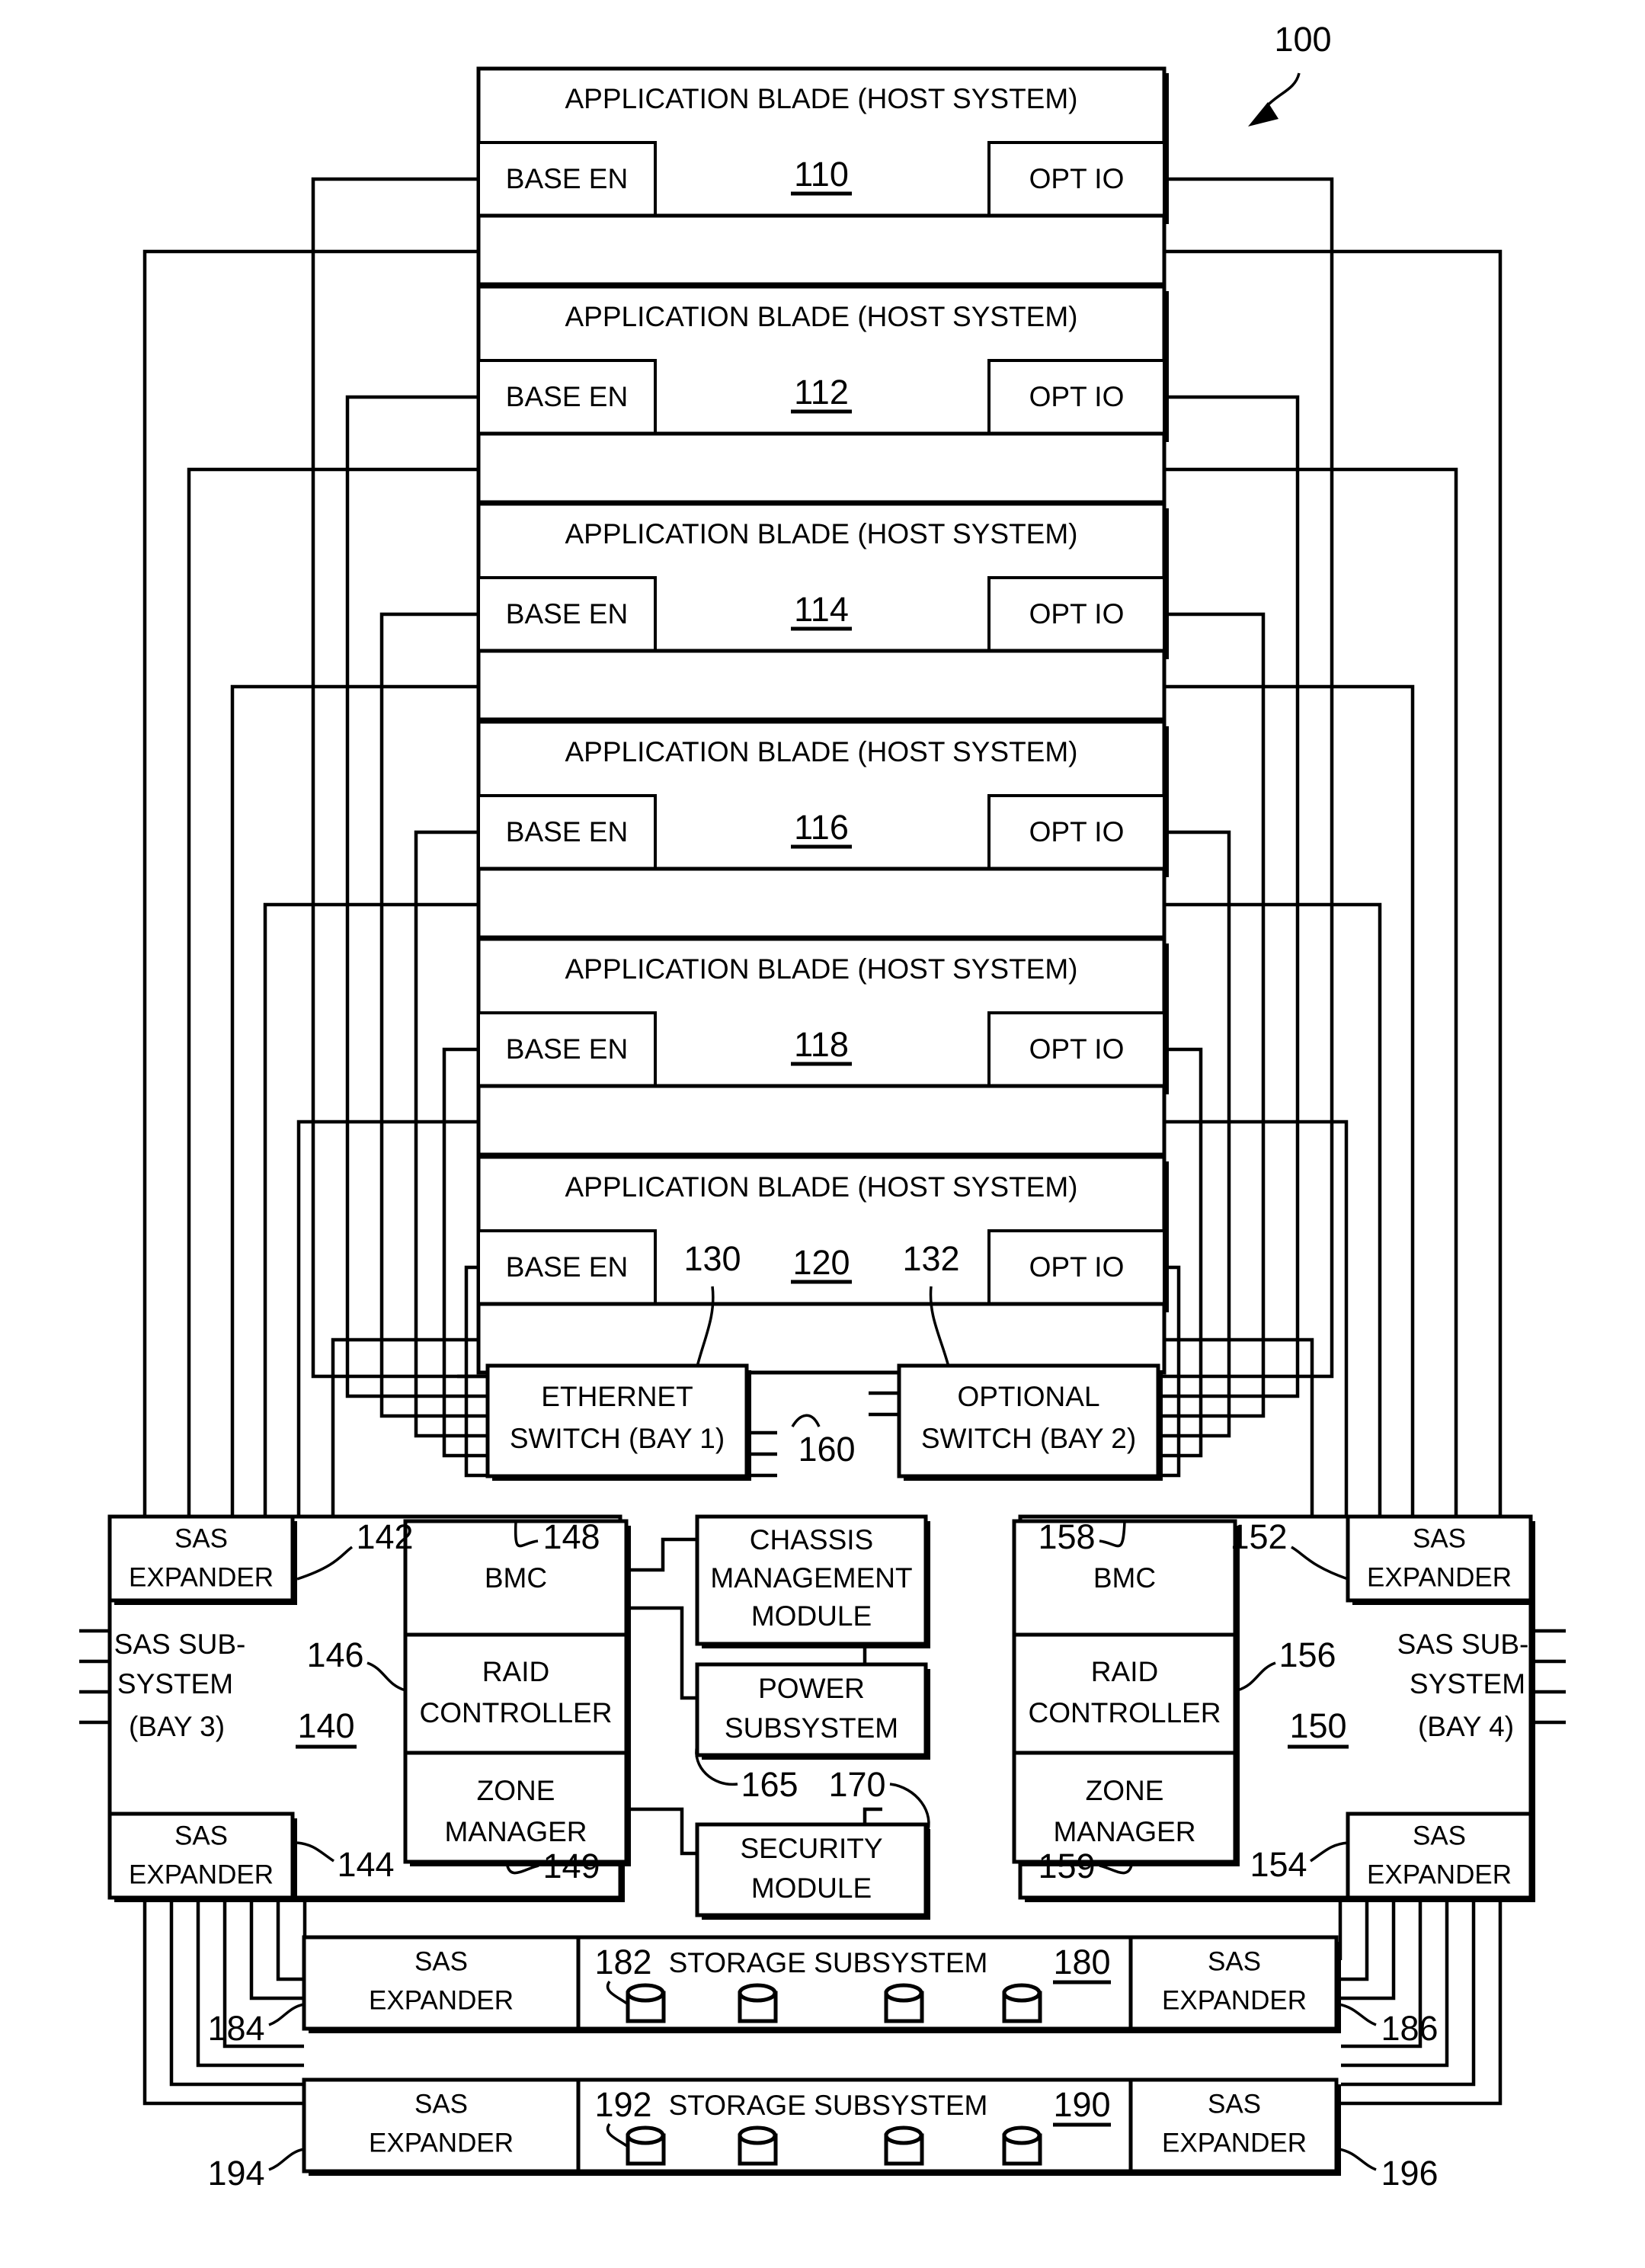 The image size is (1645, 2268). I want to click on ref-196: 196, so click(1409, 2173).